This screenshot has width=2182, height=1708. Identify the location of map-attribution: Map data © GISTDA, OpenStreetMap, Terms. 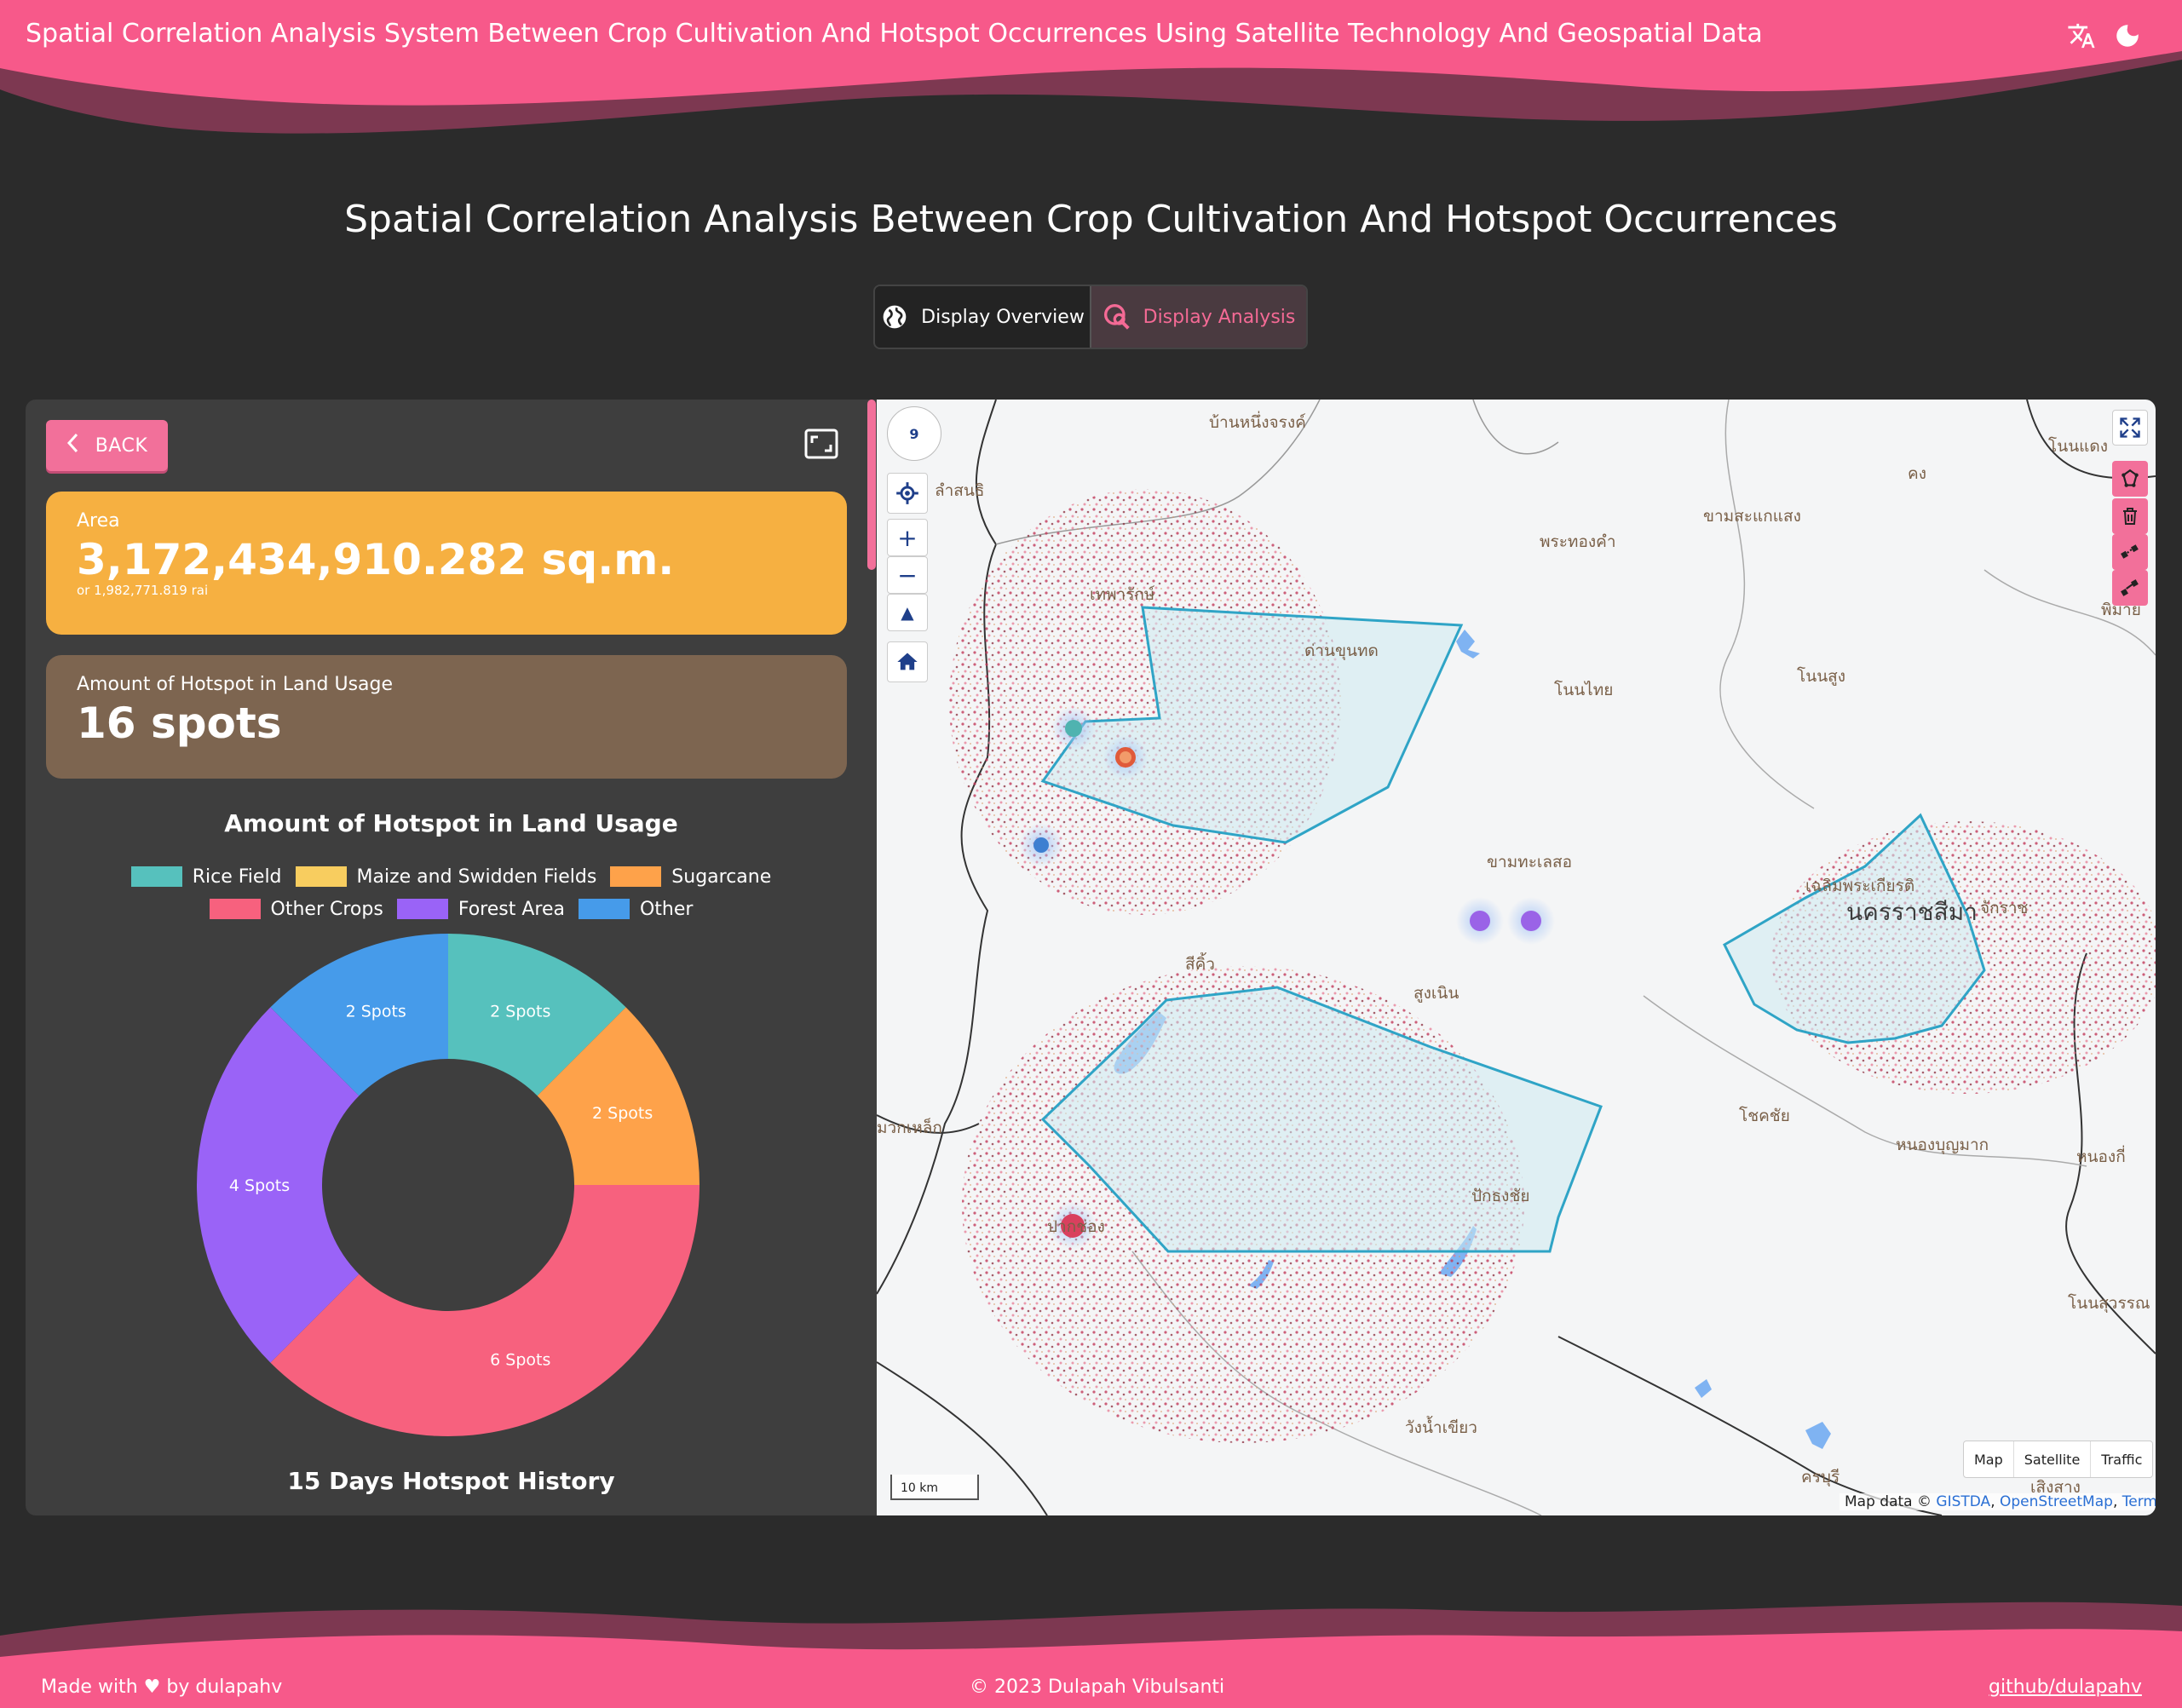
(1997, 1501).